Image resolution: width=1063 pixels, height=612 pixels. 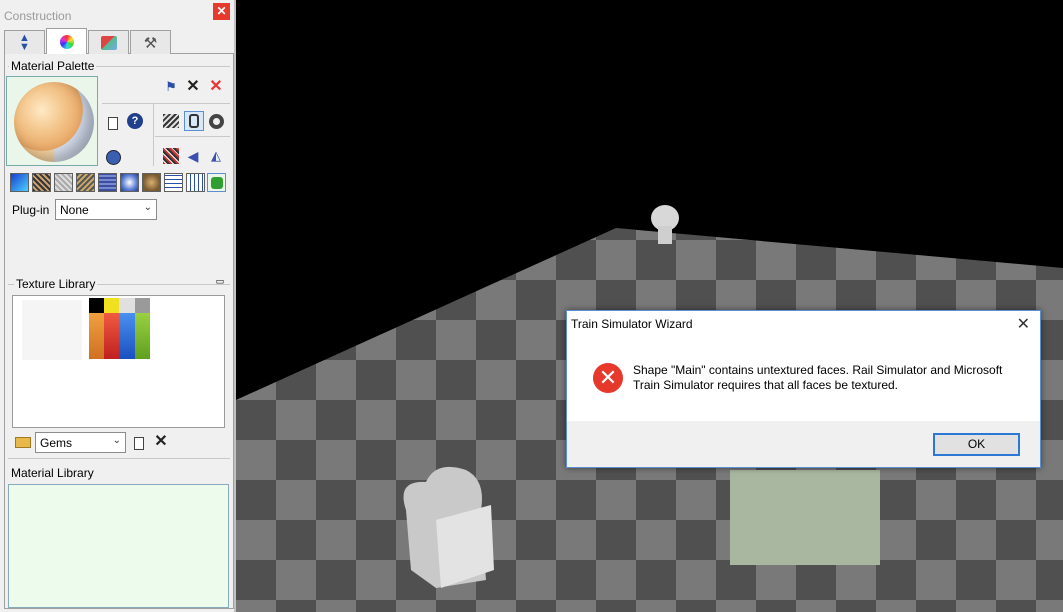 What do you see at coordinates (216, 156) in the screenshot?
I see `mirror-icon: ◭` at bounding box center [216, 156].